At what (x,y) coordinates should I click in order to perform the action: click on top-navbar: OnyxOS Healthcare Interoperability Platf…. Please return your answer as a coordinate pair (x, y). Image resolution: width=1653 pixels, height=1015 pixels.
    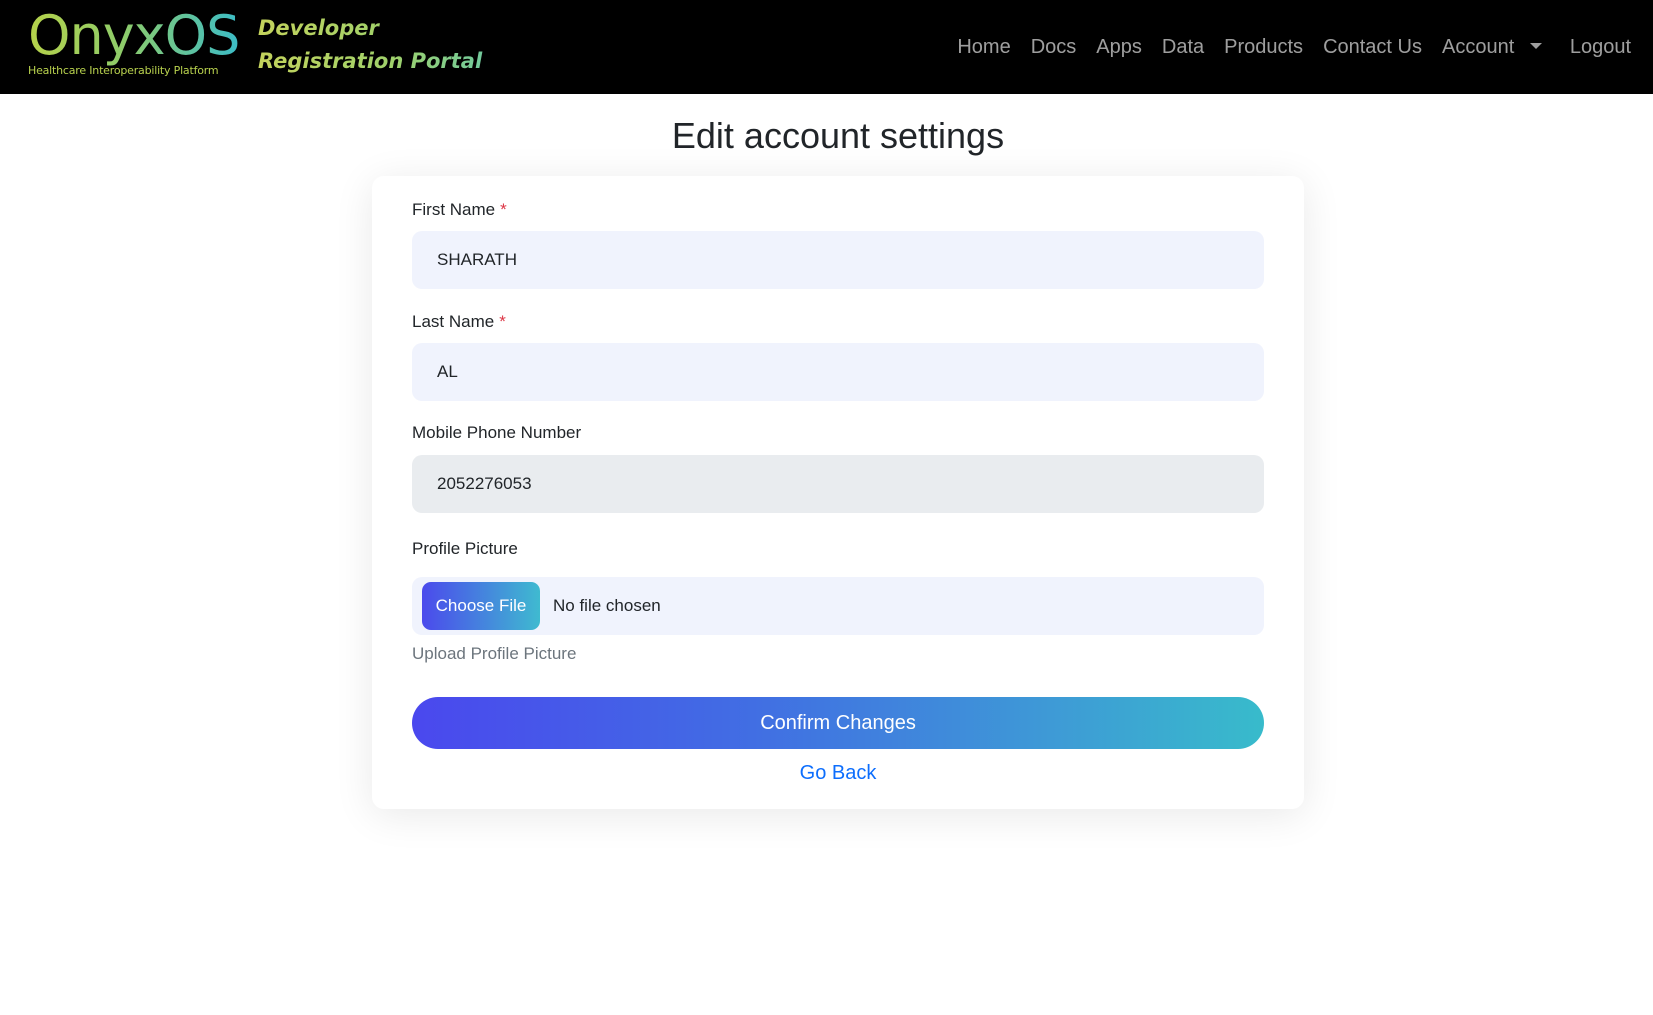
    Looking at the image, I should click on (826, 47).